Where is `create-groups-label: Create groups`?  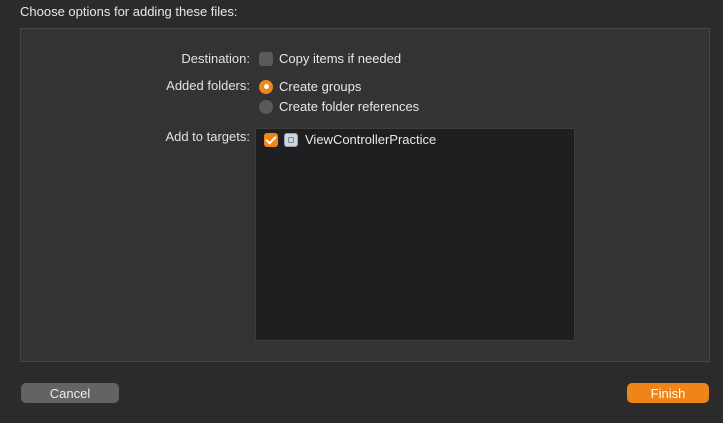 create-groups-label: Create groups is located at coordinates (320, 86).